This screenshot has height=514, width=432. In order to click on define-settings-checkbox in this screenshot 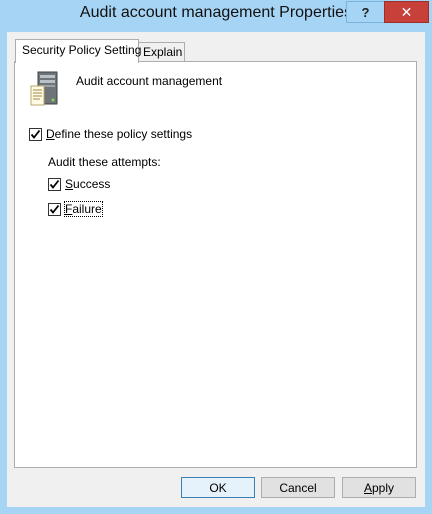, I will do `click(35, 134)`.